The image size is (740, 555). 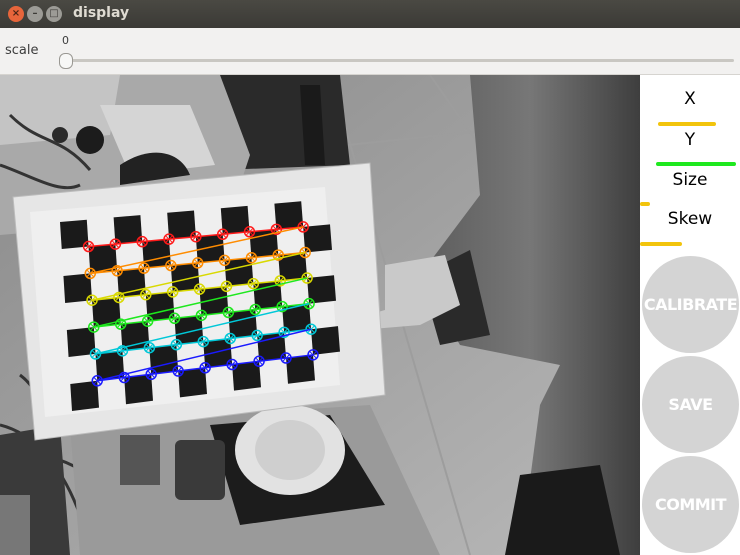 I want to click on commit-button: COMMIT, so click(x=690, y=504).